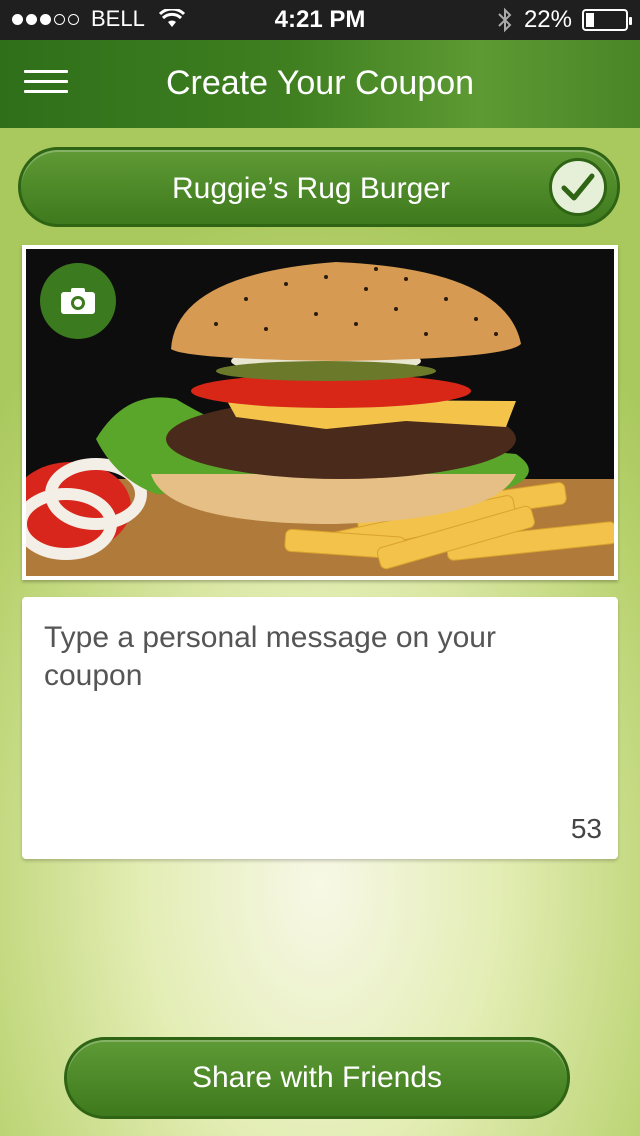  I want to click on camera-icon, so click(78, 301).